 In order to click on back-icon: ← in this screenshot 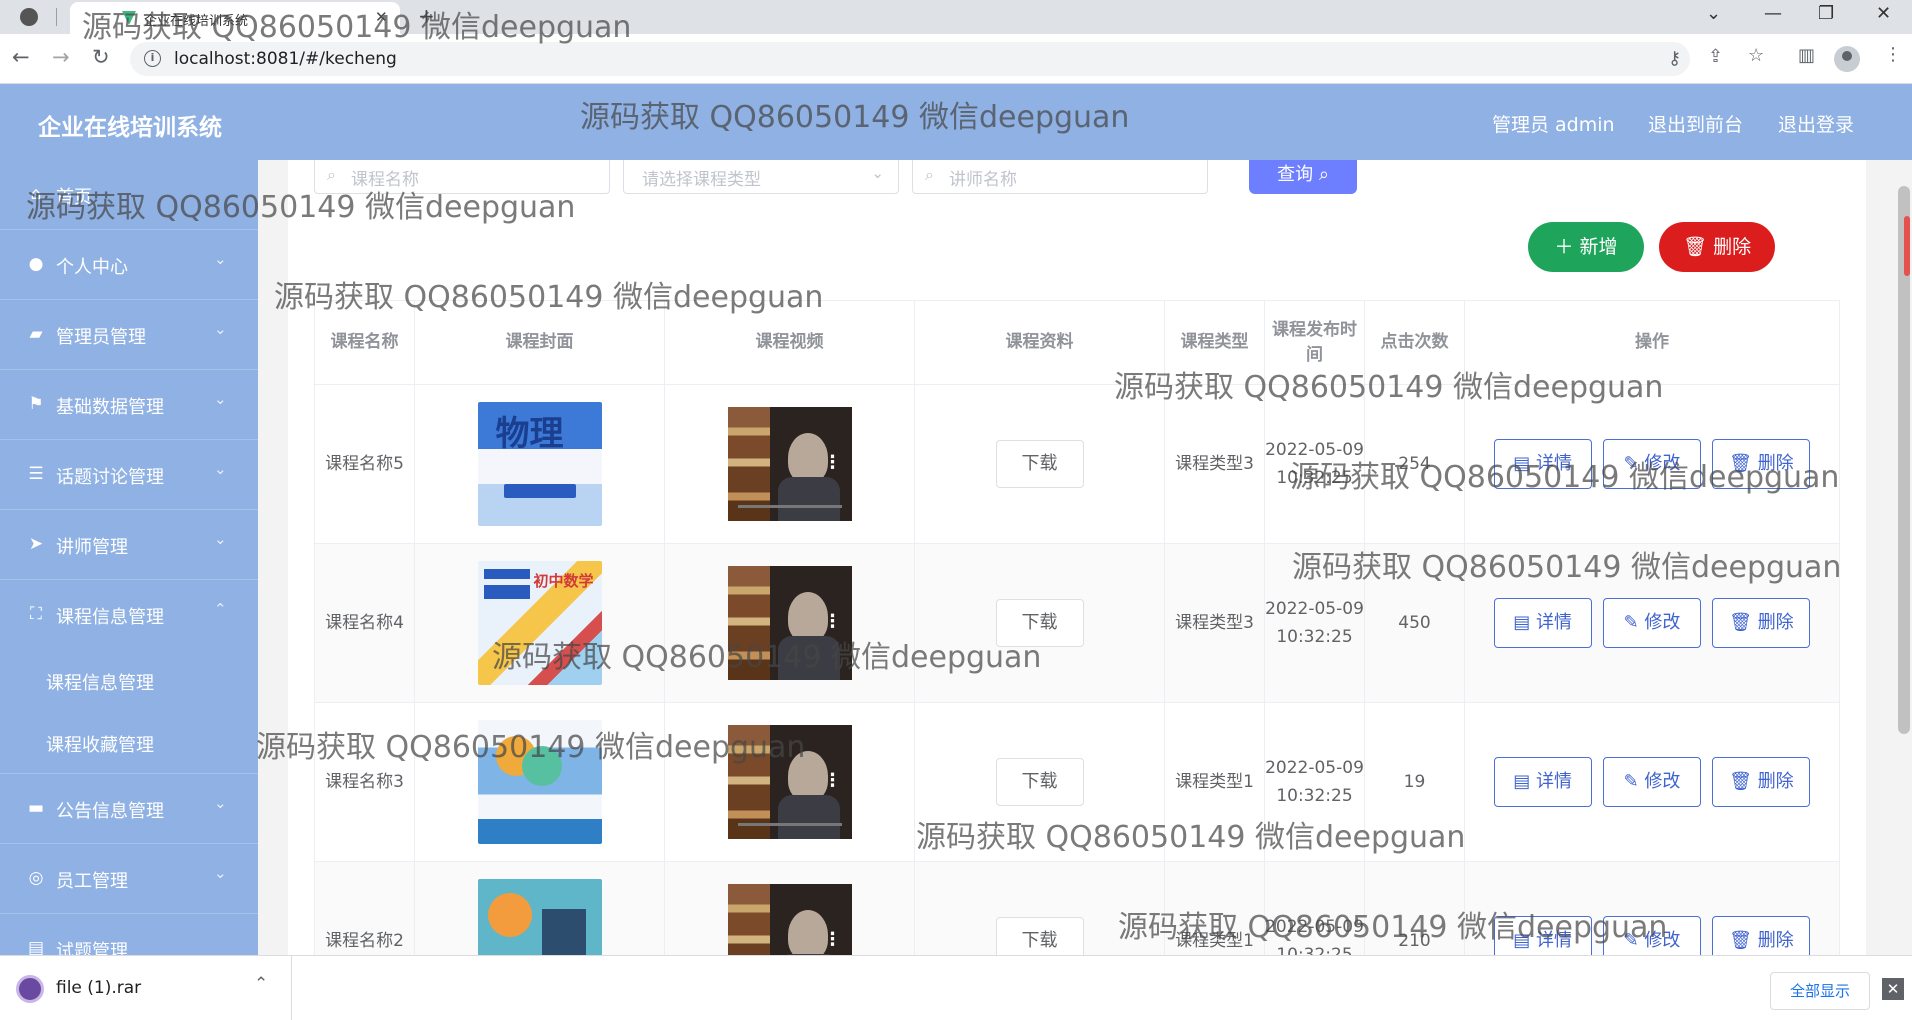, I will do `click(21, 57)`.